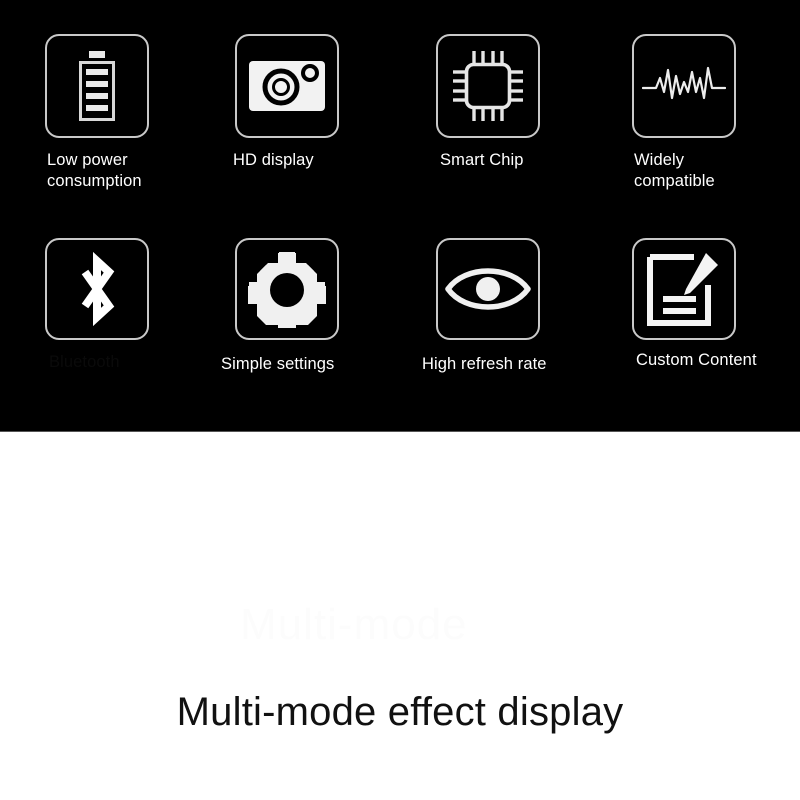 This screenshot has width=800, height=800. I want to click on document-edit-icon, so click(684, 289).